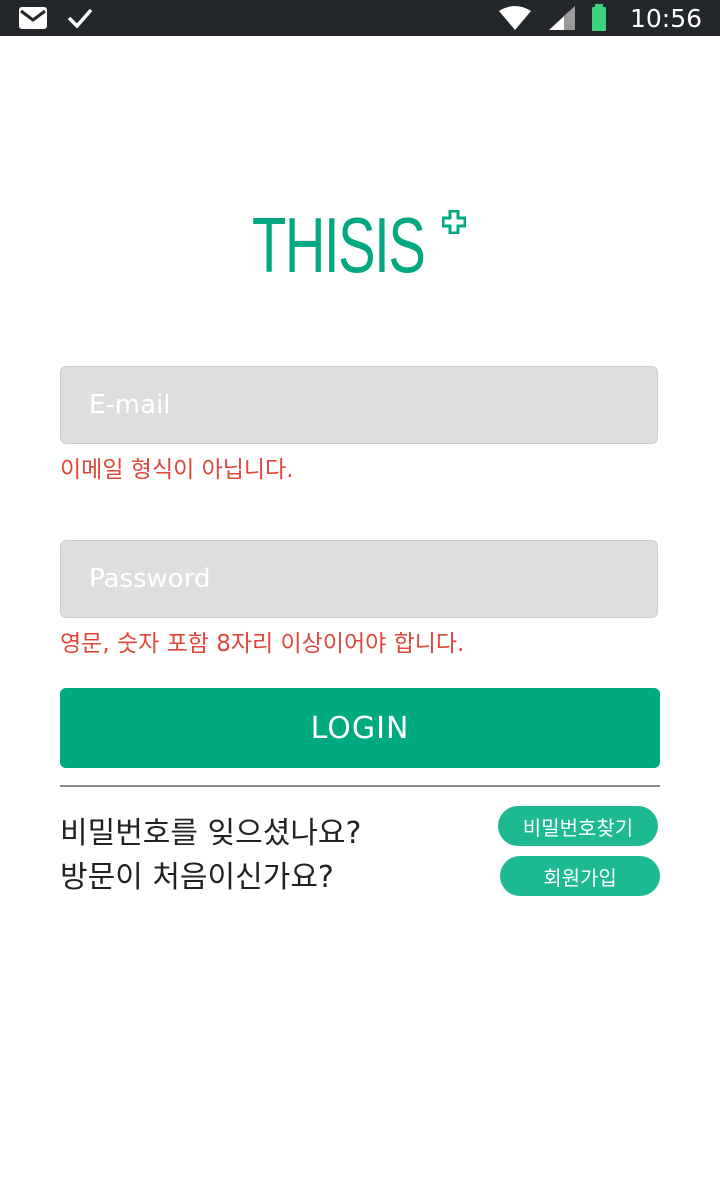 This screenshot has height=1200, width=720. What do you see at coordinates (33, 18) in the screenshot?
I see `mail-icon` at bounding box center [33, 18].